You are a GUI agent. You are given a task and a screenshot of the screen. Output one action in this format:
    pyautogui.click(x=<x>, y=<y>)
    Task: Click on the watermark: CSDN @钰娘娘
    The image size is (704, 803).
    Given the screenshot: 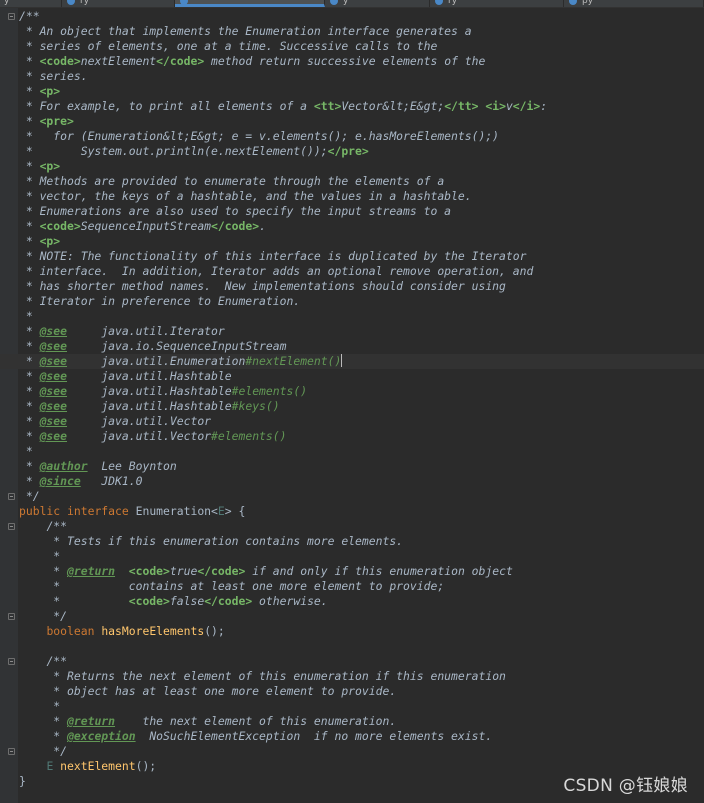 What is the action you would take?
    pyautogui.click(x=625, y=786)
    